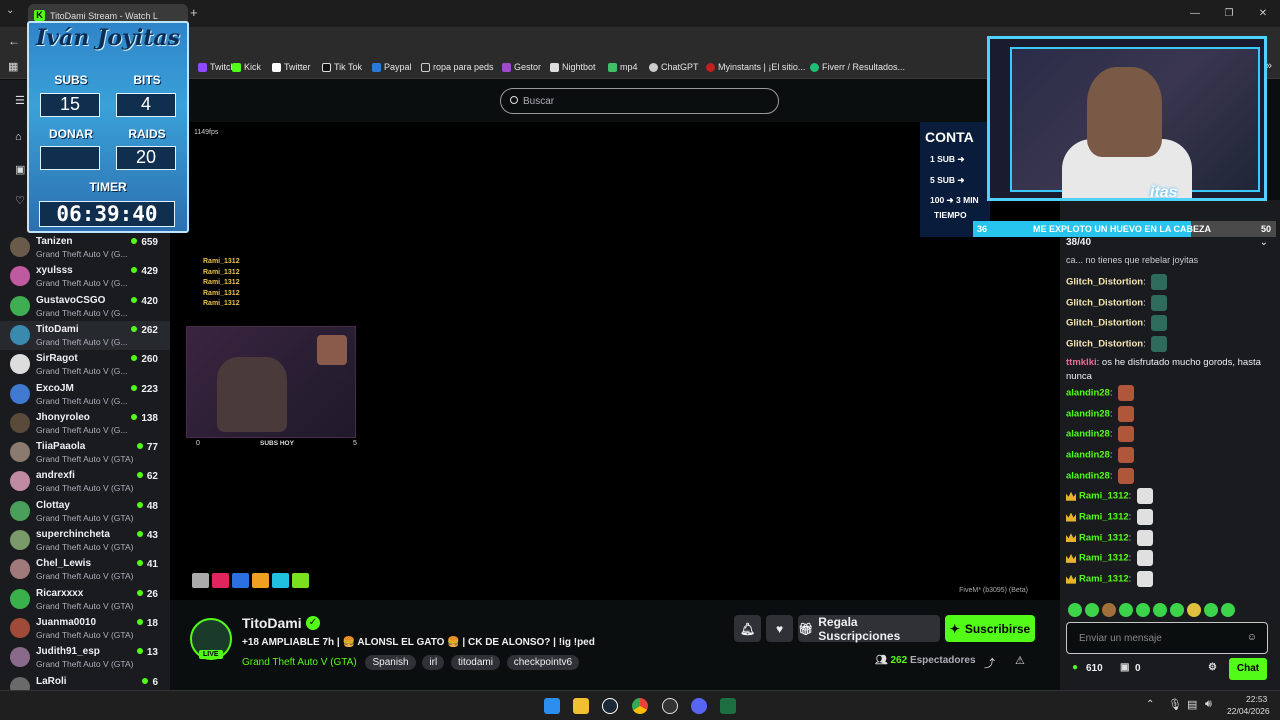 This screenshot has width=1280, height=720. What do you see at coordinates (1081, 362) in the screenshot?
I see `chat-username: ttmklki` at bounding box center [1081, 362].